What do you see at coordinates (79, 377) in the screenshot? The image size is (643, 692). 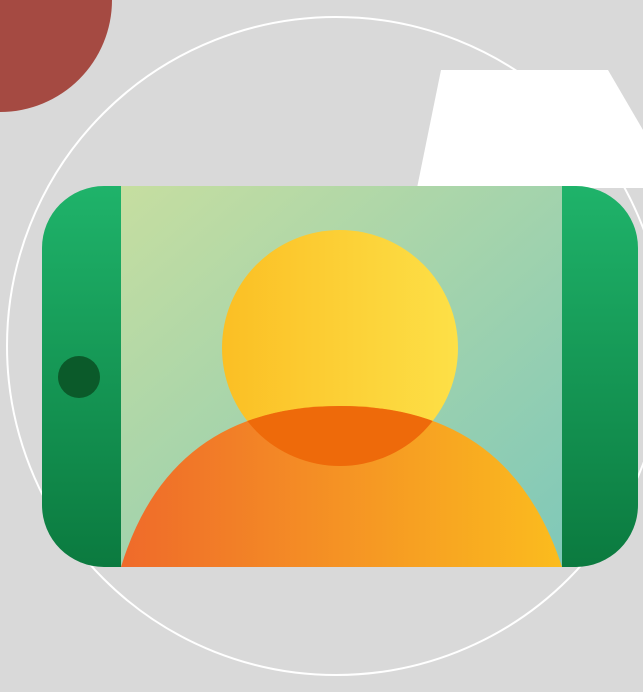 I see `camera-dot` at bounding box center [79, 377].